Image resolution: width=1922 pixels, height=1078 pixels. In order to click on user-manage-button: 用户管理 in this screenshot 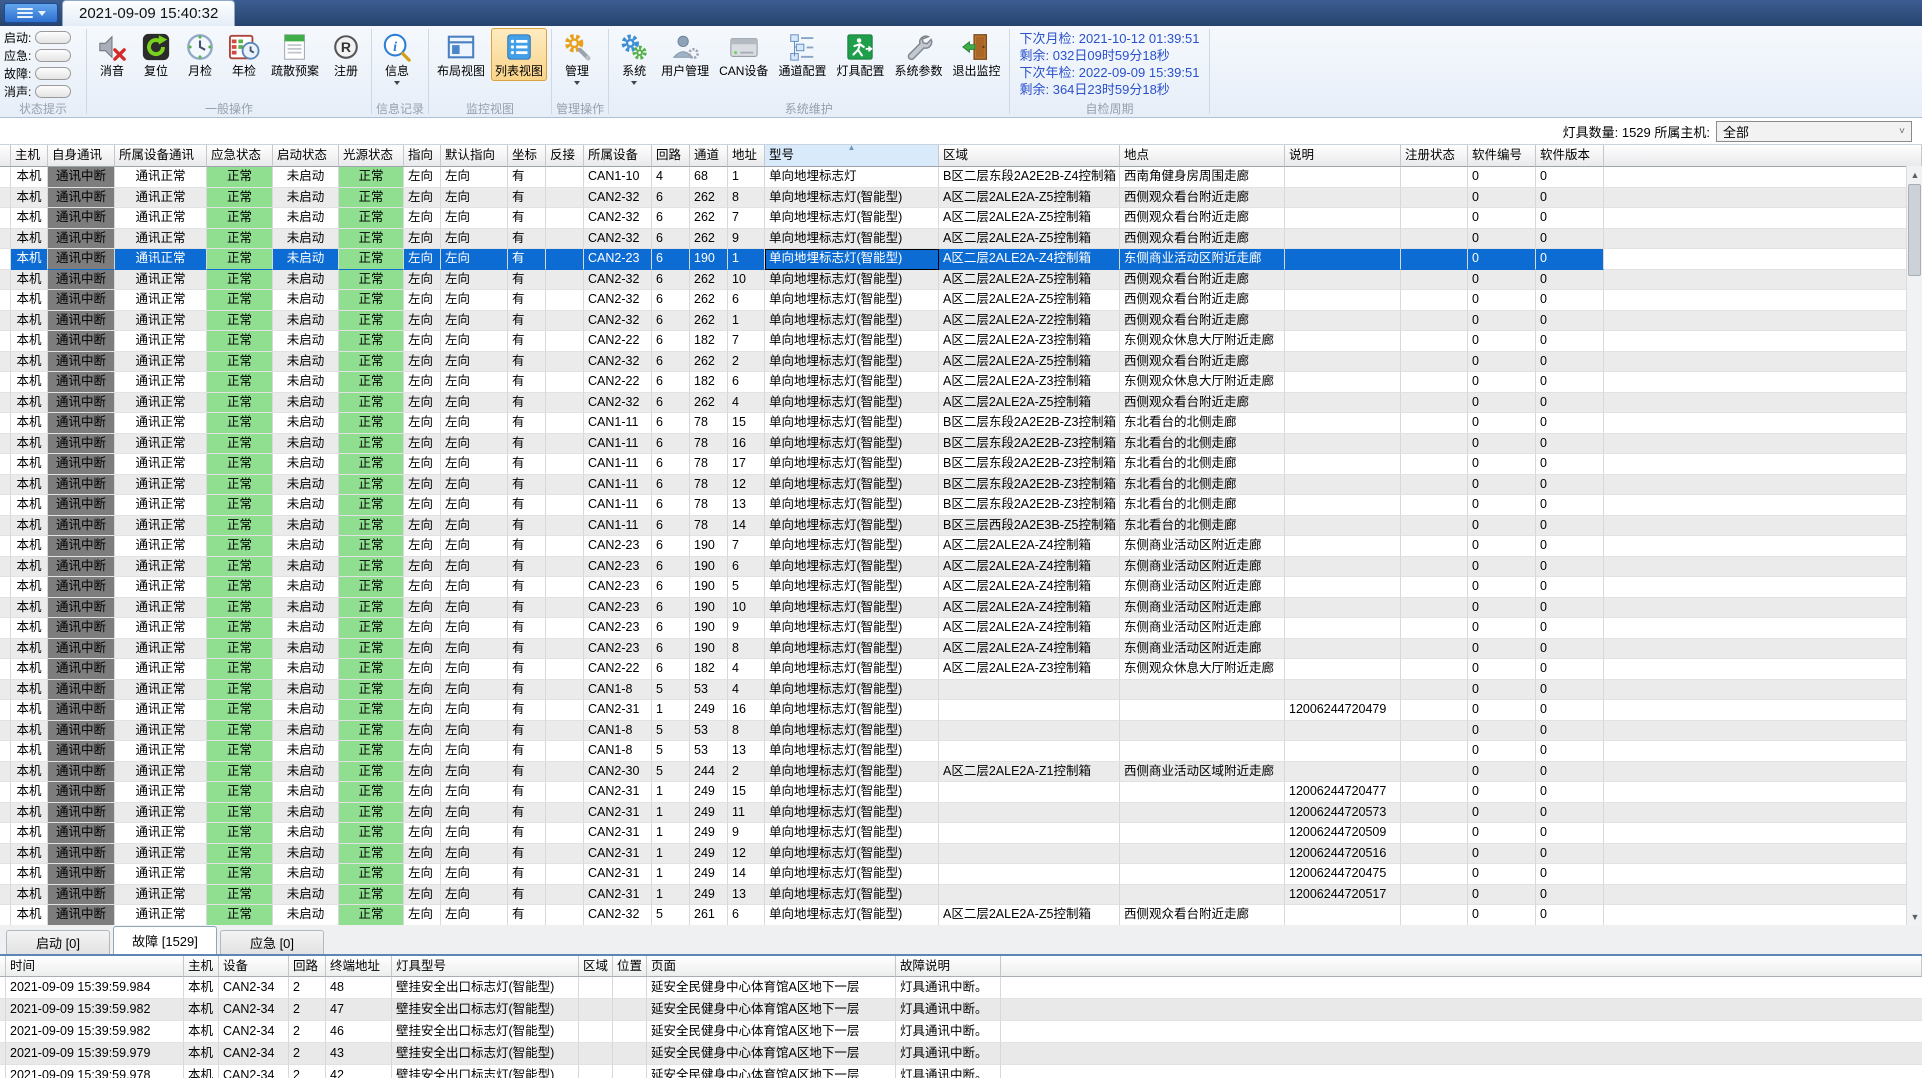, I will do `click(685, 54)`.